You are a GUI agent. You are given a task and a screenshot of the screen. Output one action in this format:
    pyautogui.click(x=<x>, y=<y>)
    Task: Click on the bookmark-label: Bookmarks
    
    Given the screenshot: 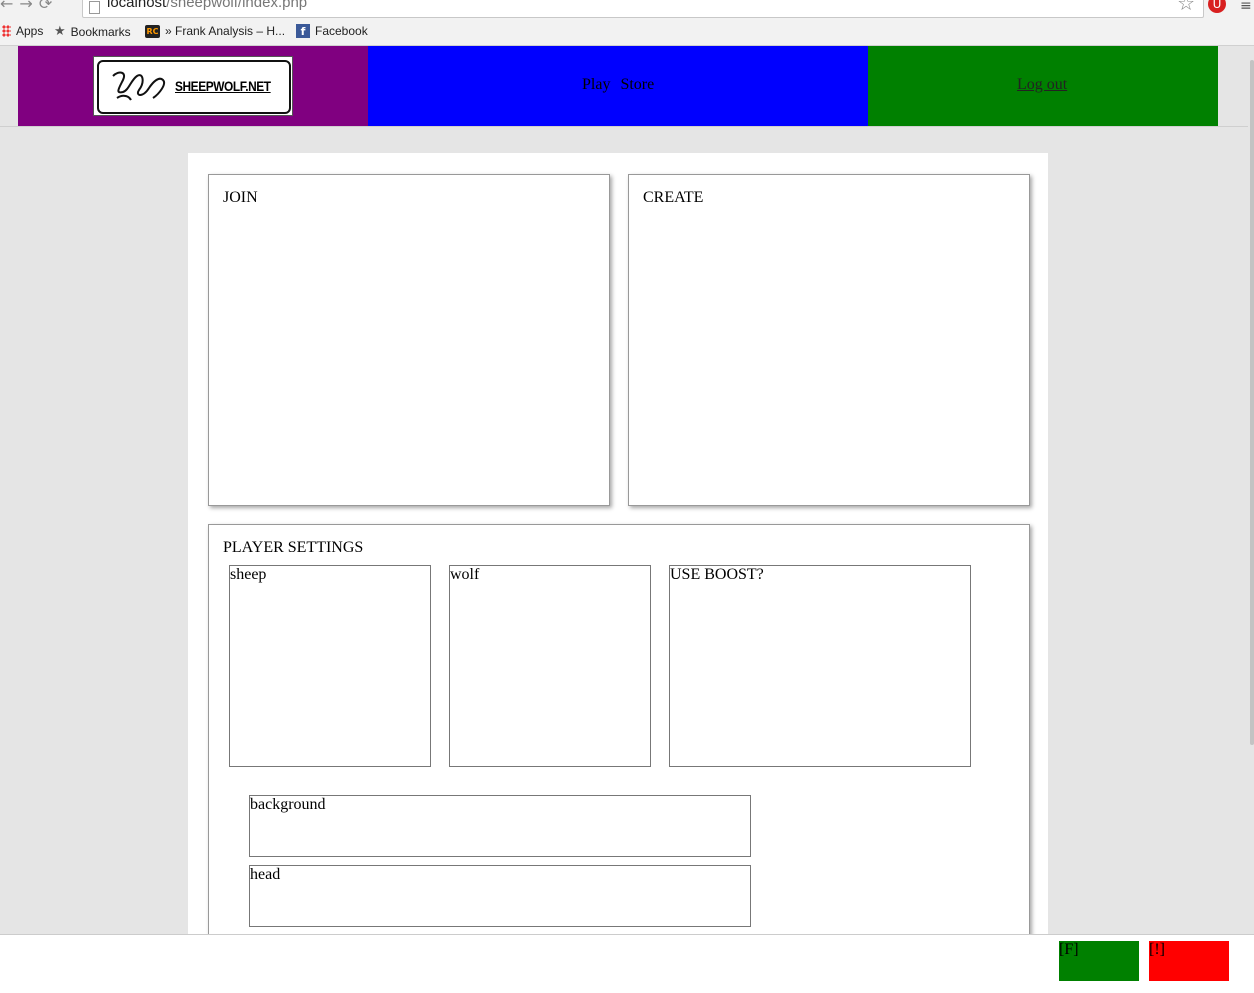 What is the action you would take?
    pyautogui.click(x=100, y=31)
    